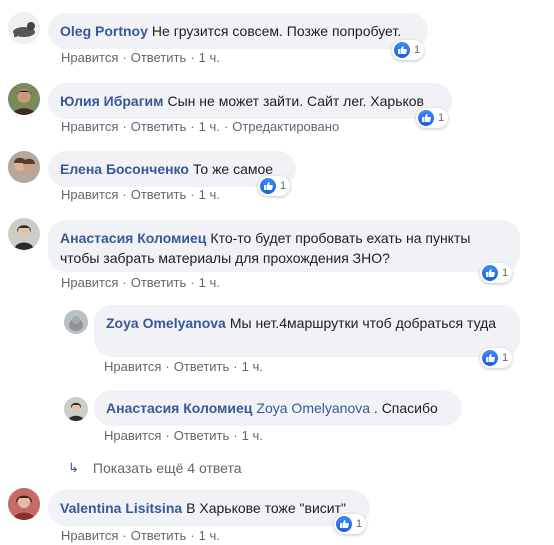 This screenshot has width=554, height=545. I want to click on author-name: Valentina Lisitsina, so click(121, 508).